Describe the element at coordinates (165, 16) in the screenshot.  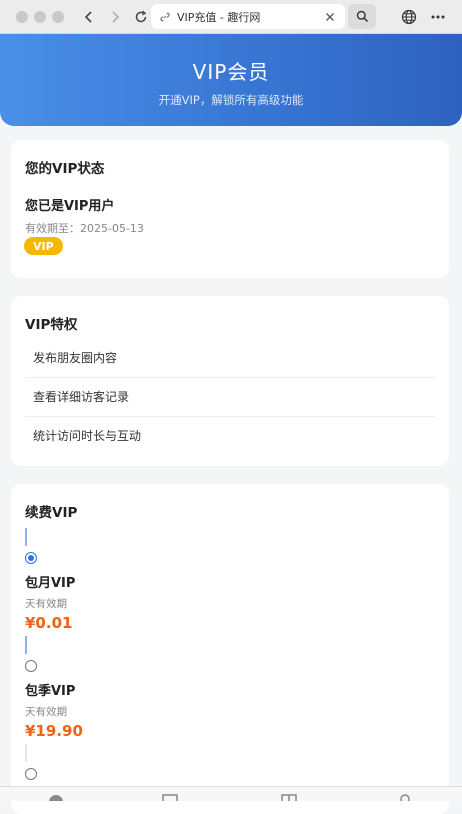
I see `link-icon` at that location.